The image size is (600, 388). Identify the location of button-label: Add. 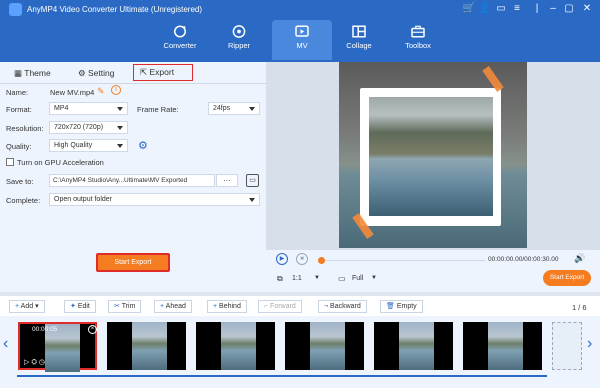
(27, 306).